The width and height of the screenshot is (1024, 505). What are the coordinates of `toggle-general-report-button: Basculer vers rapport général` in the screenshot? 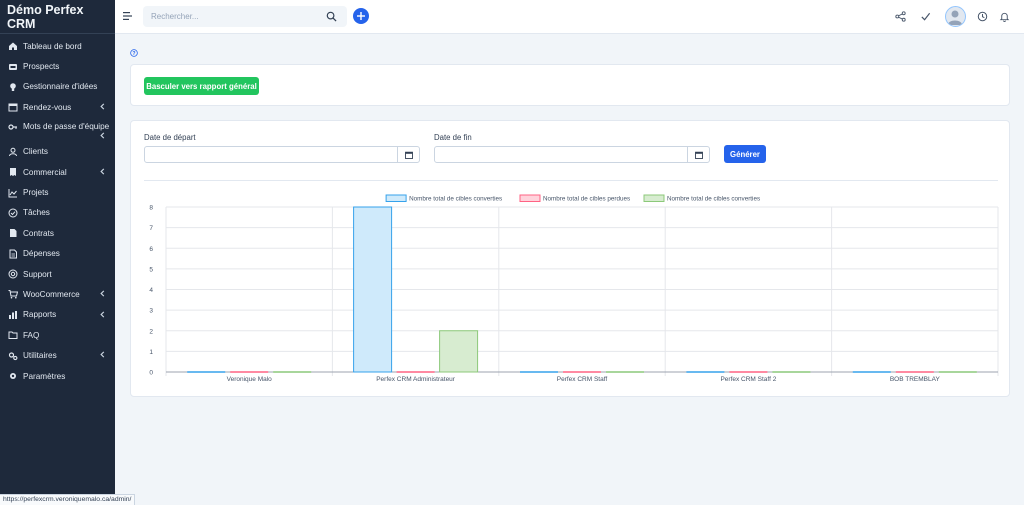 It's located at (201, 86).